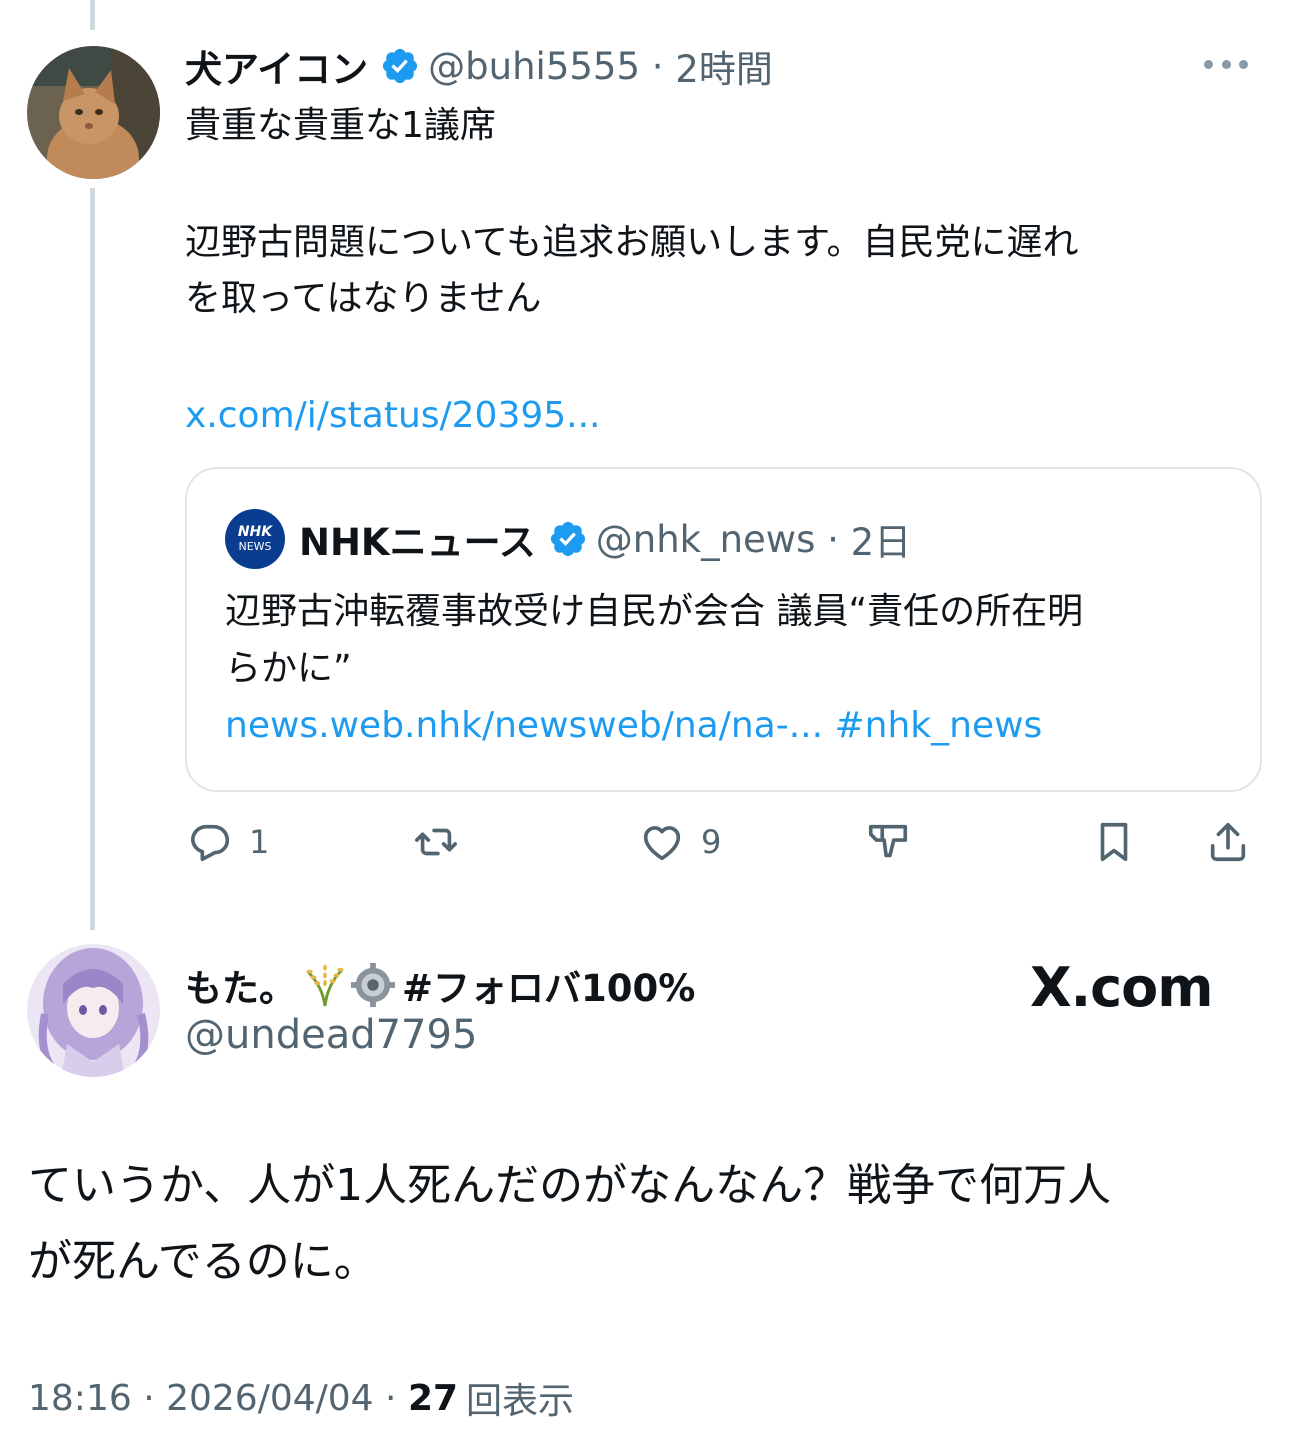  I want to click on bookmark-icon, so click(1114, 842).